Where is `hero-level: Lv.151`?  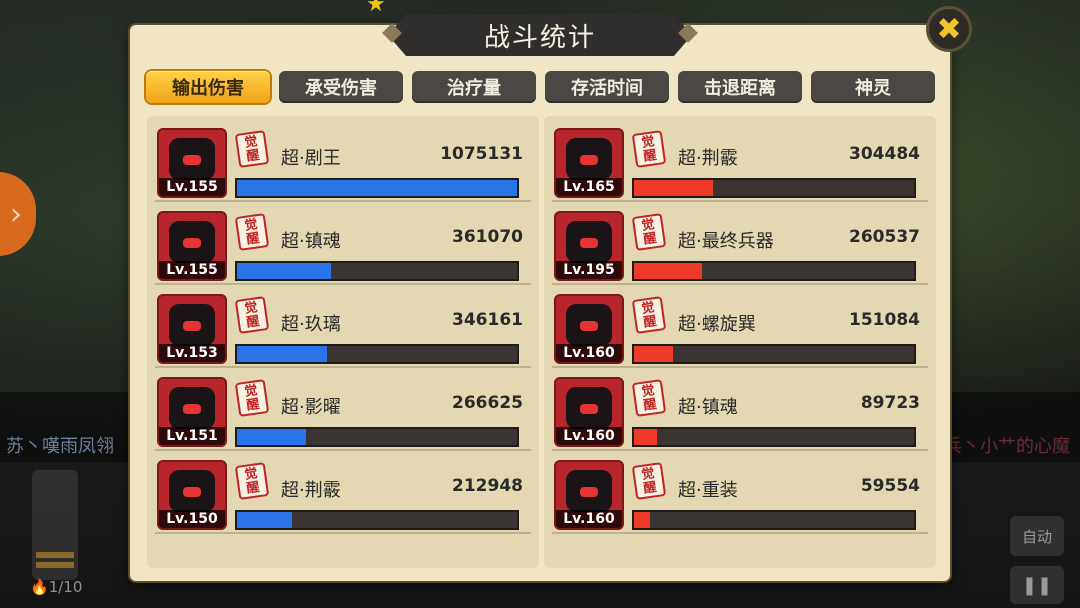 hero-level: Lv.151 is located at coordinates (192, 436).